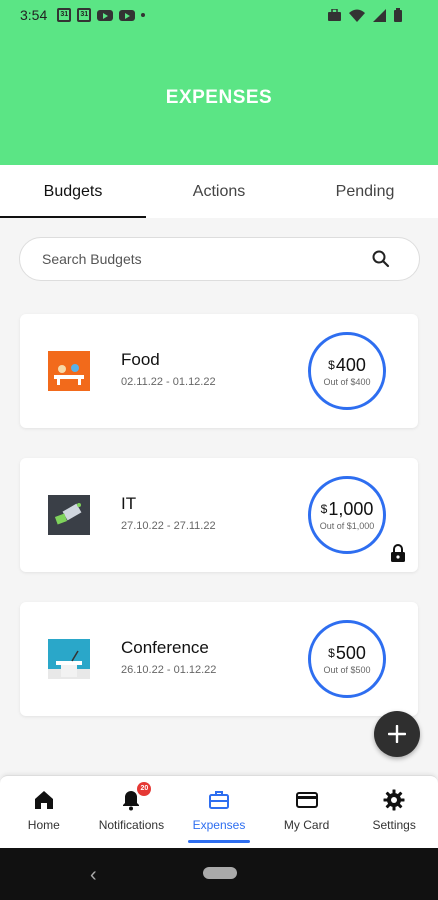 The height and width of the screenshot is (900, 438). I want to click on nav-label: Notifications, so click(131, 825).